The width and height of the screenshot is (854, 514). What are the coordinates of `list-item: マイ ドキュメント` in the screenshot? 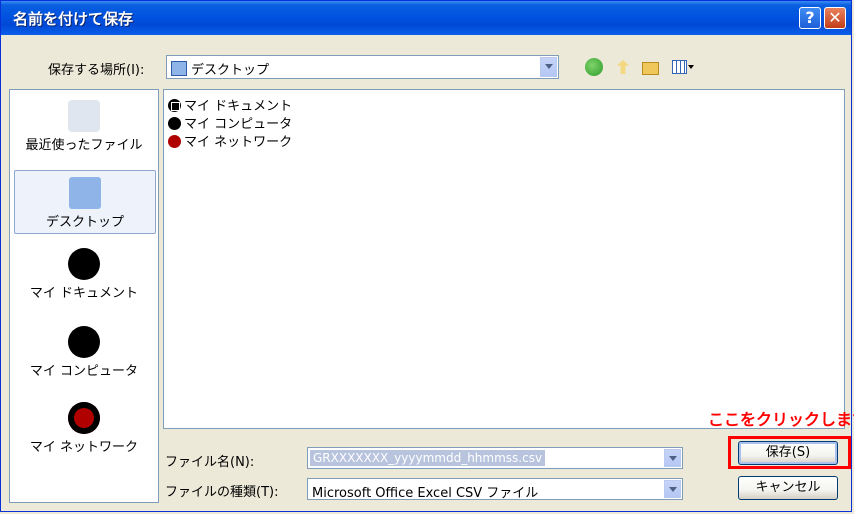 It's located at (230, 104).